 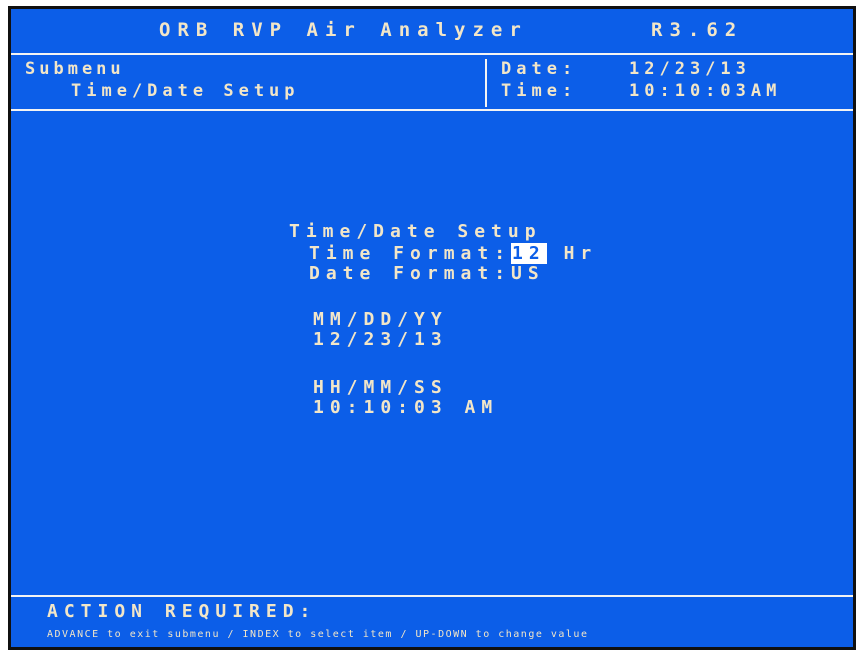 What do you see at coordinates (482, 407) in the screenshot?
I see `ampm-value: AM` at bounding box center [482, 407].